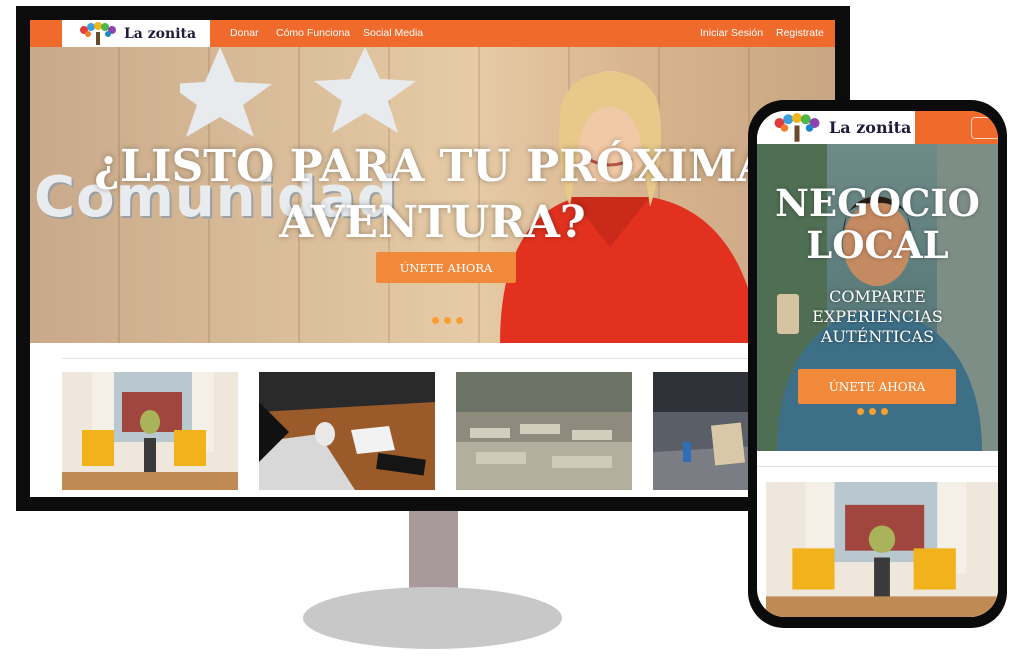  What do you see at coordinates (313, 33) in the screenshot?
I see `nav-link-como-funciona: Cómo Funciona` at bounding box center [313, 33].